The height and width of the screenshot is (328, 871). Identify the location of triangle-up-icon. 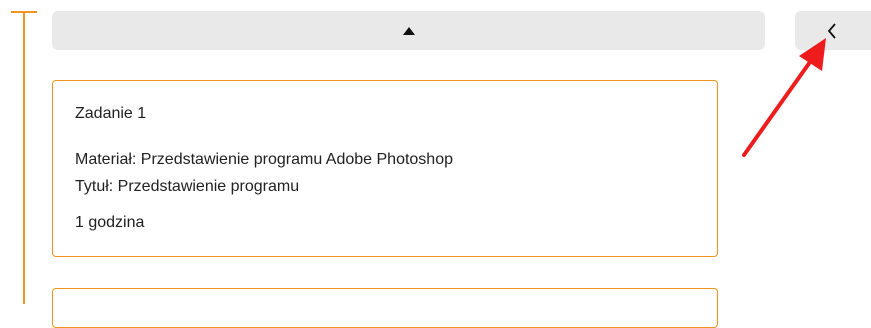
(408, 30).